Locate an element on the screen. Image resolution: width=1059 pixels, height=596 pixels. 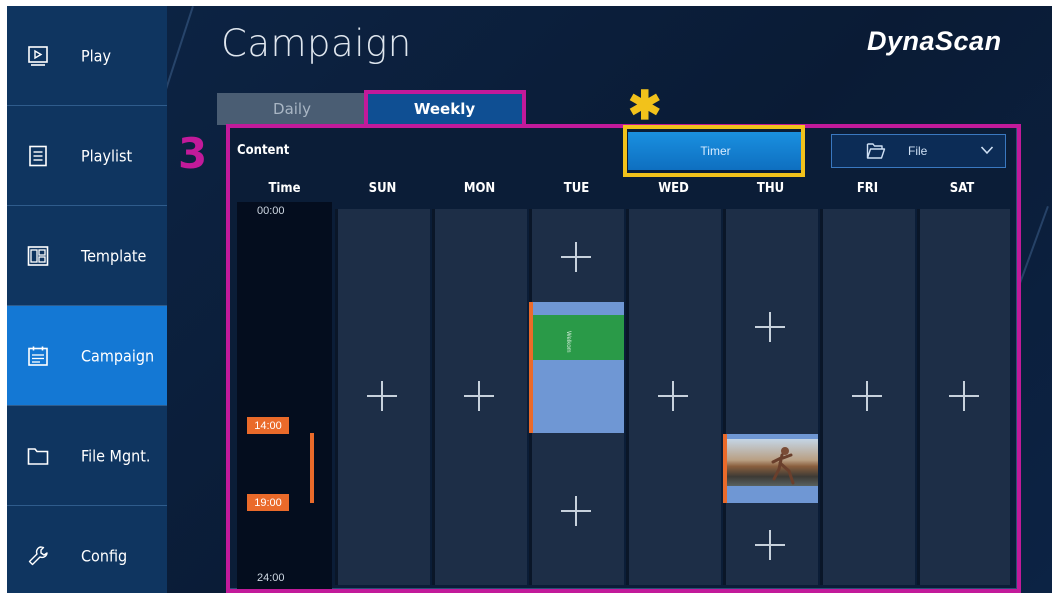
sidebar-item-label: File Mgnt. is located at coordinates (116, 455).